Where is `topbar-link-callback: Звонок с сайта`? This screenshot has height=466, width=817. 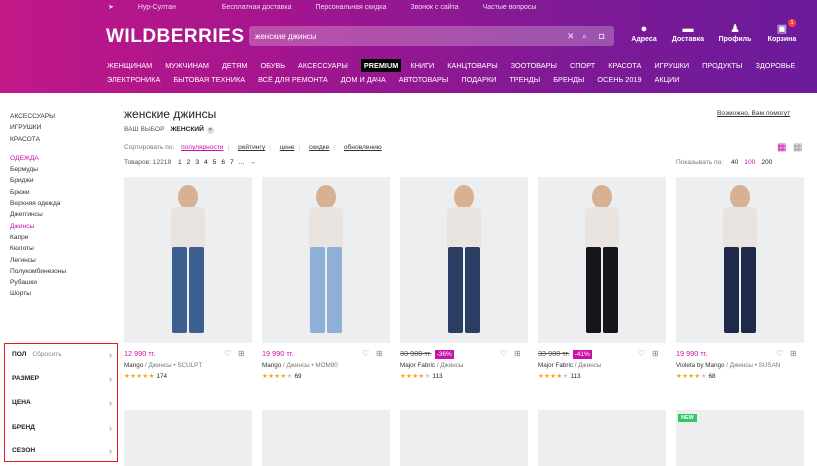
topbar-link-callback: Звонок с сайта is located at coordinates (434, 7).